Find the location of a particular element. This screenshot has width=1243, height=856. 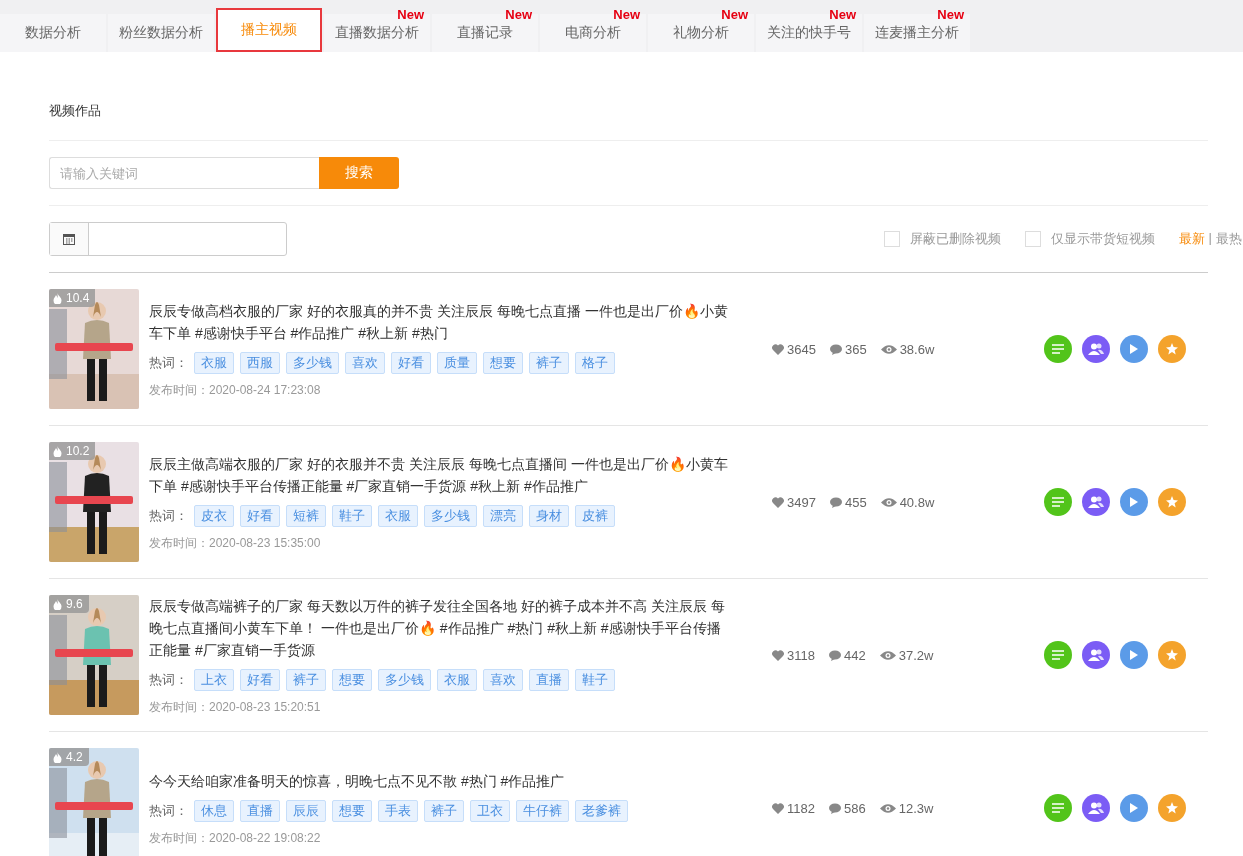

video-title: 辰辰专做高端裤子的厂家 每天数以万件的裤子发往全国各地 好的裤子成本并不高 关注辰辰 每晚七点直播间小黄车下单！ 一件也是出厂价🔥 #作品推广 #热门 #秋上新 #感谢快手平台传播正能量 #厂家直销一手货源 is located at coordinates (441, 627).